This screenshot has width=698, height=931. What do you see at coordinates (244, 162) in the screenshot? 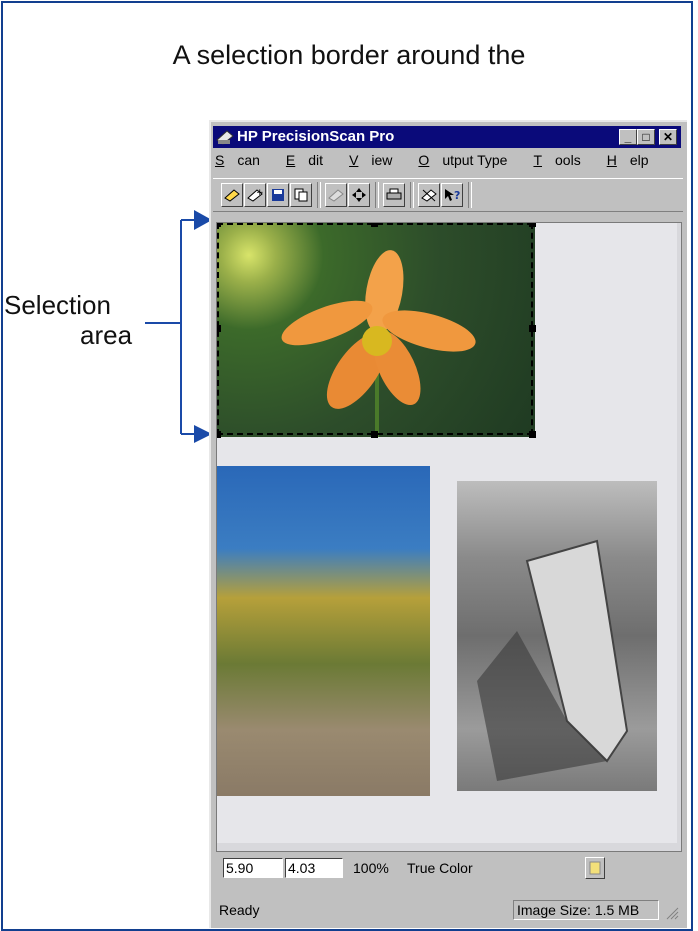
I see `menu-scan: Scan` at bounding box center [244, 162].